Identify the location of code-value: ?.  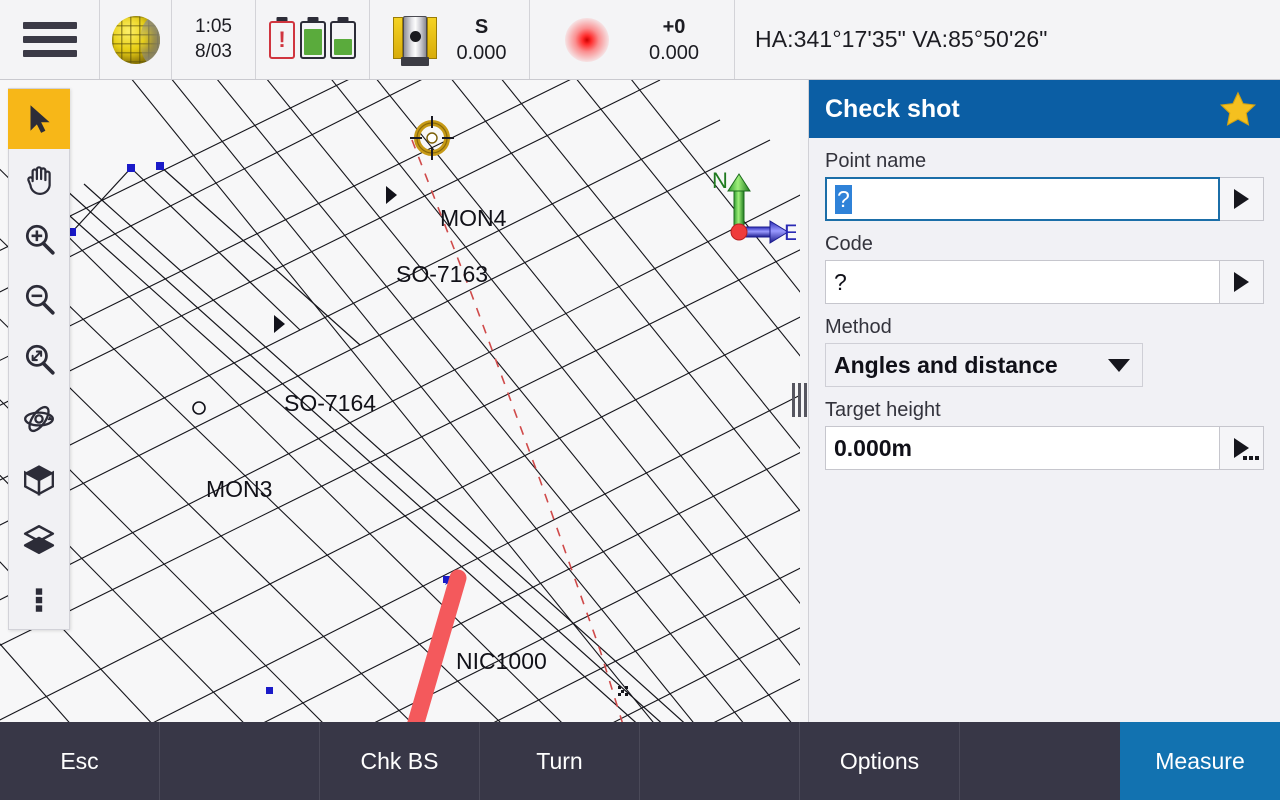
(840, 281).